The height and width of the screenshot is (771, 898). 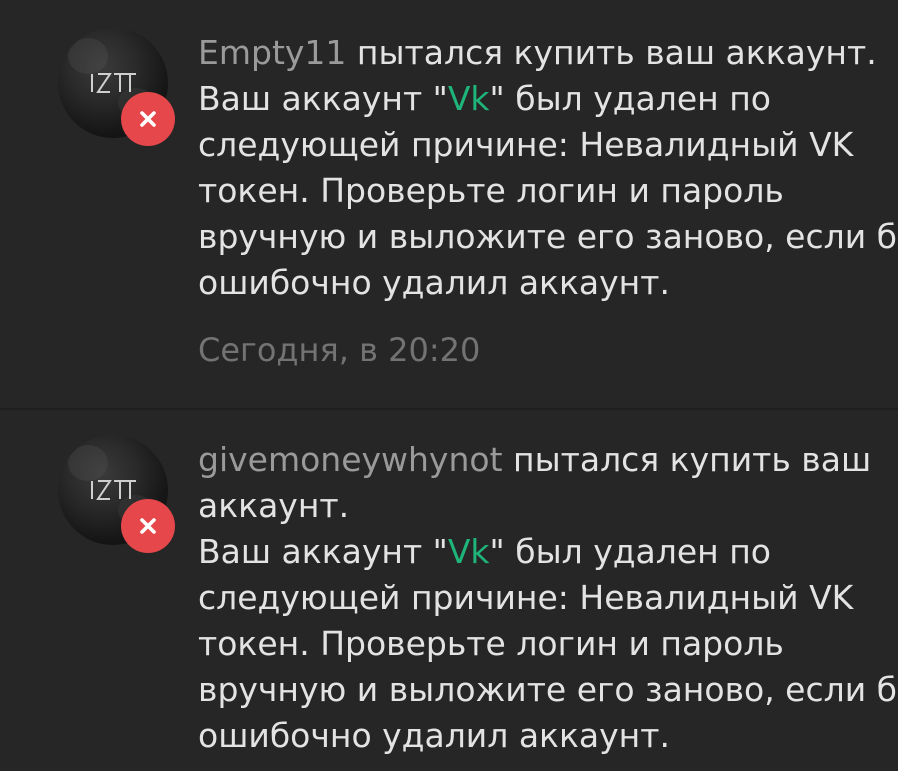 I want to click on headline: givemoneywhynot пытался купить ваш, so click(x=548, y=460).